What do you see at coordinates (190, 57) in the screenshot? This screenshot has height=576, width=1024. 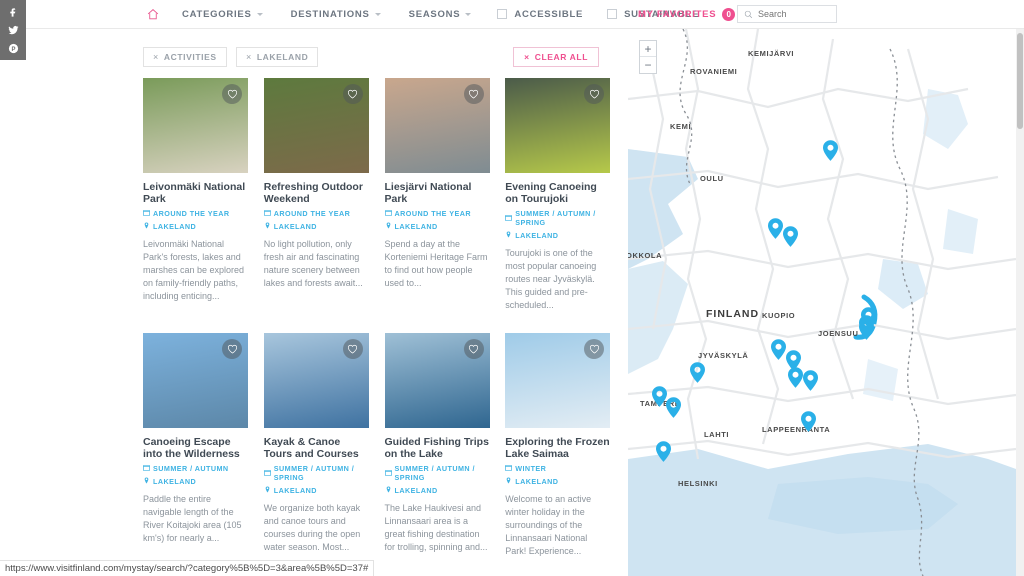 I see `filter-chip-activities-label: ACTIVITIES` at bounding box center [190, 57].